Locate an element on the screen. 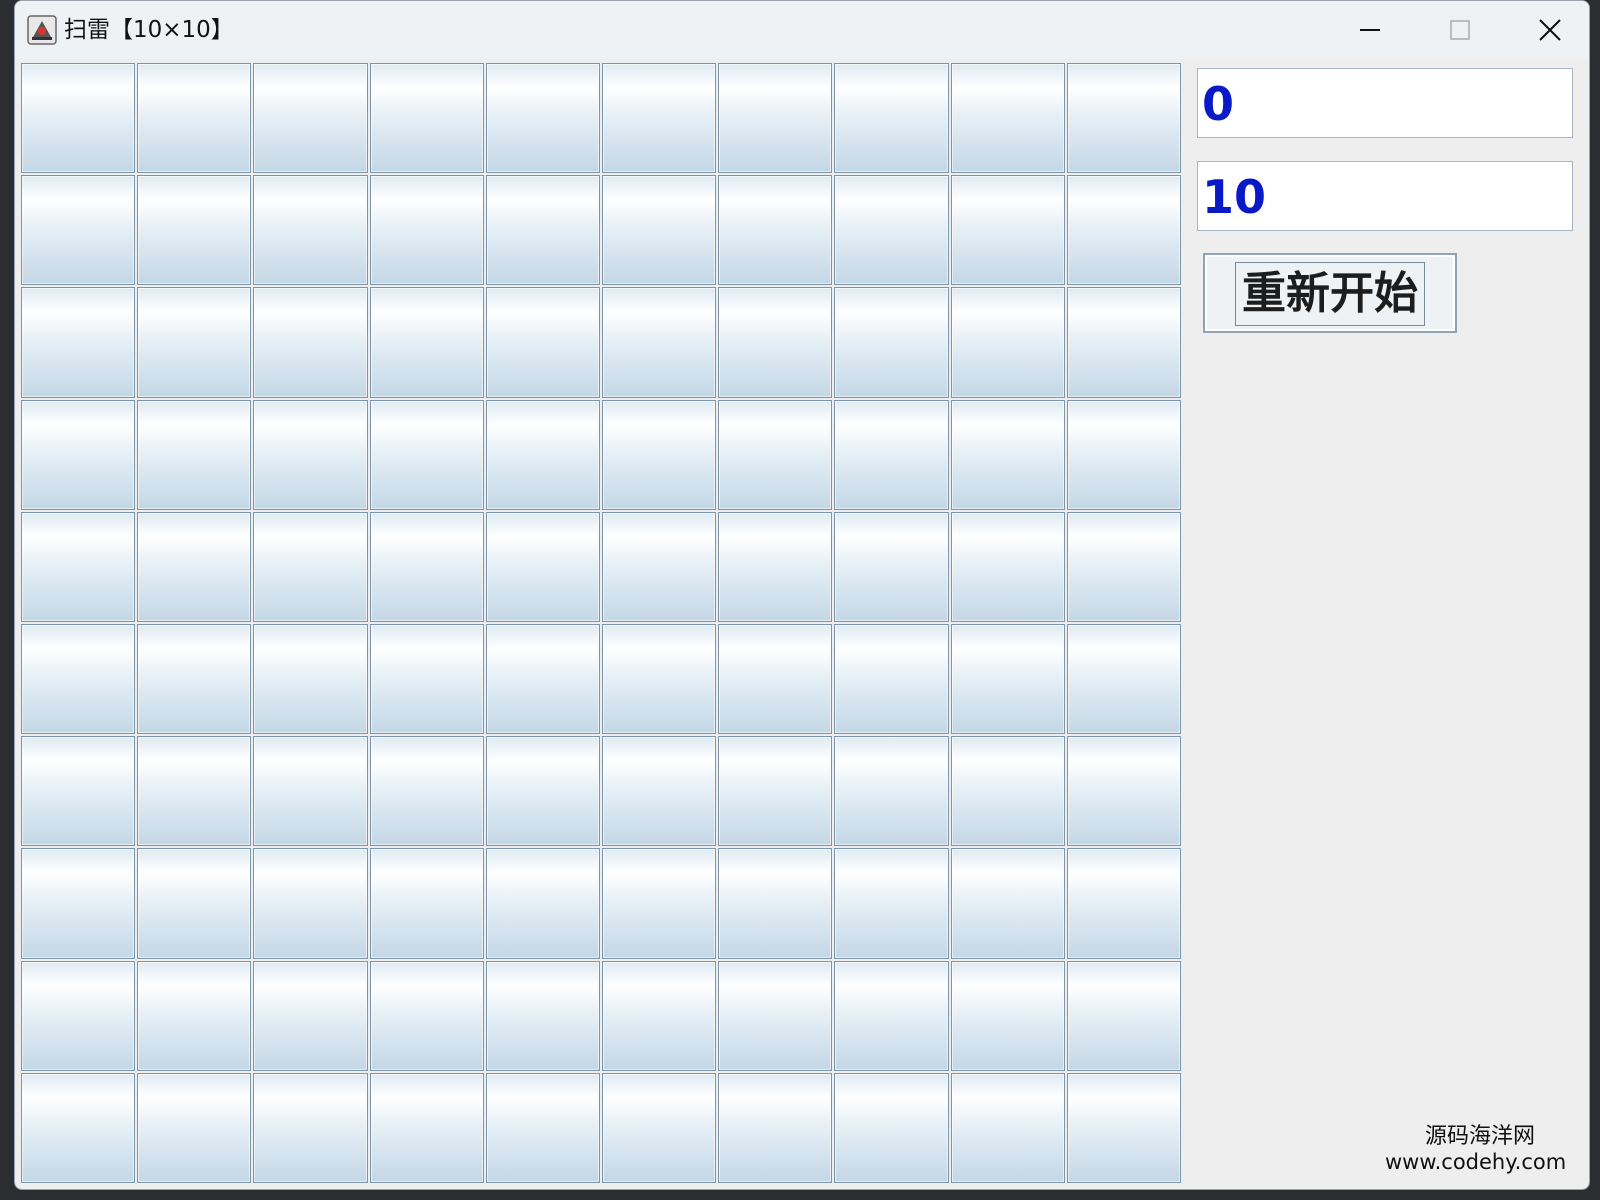  title-bar: 扫雷【10×10】 is located at coordinates (802, 30).